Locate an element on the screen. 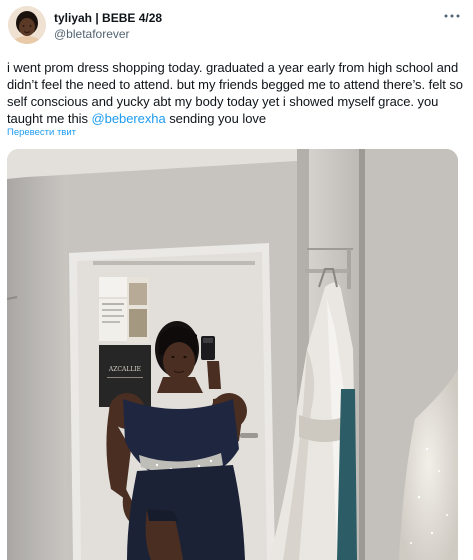  mention-link: @beberexha is located at coordinates (129, 118).